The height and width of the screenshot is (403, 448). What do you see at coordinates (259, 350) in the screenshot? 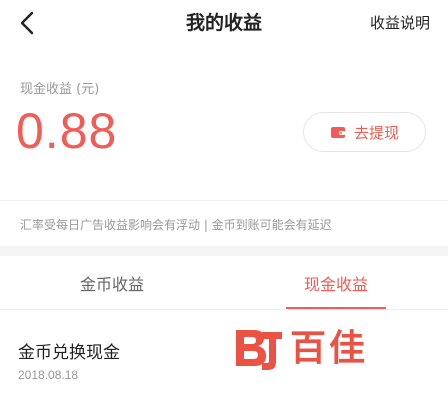
I see `bj-logo-icon` at bounding box center [259, 350].